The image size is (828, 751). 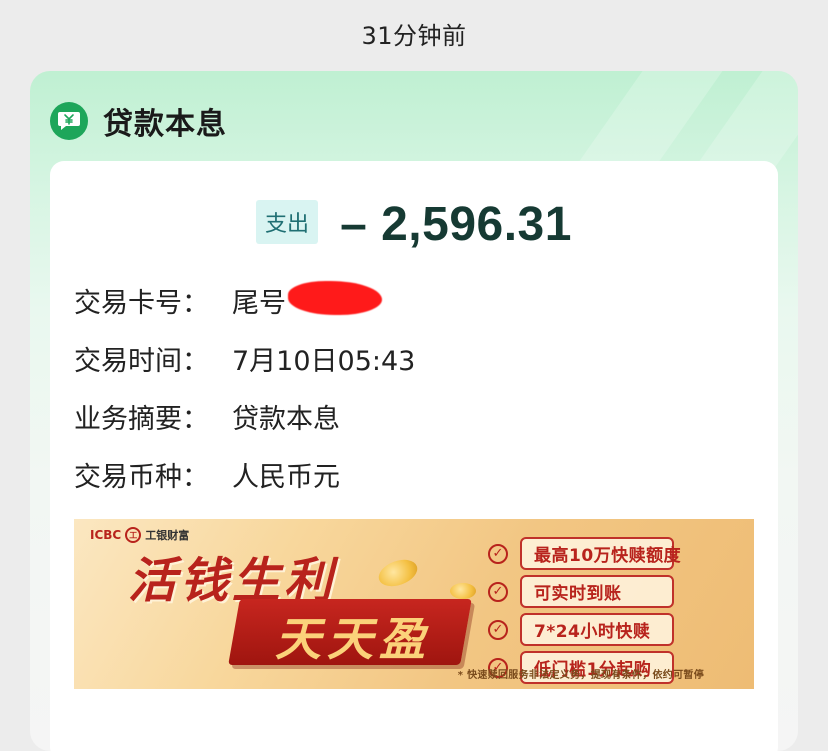 I want to click on card-header: 贷款本息, so click(x=138, y=121).